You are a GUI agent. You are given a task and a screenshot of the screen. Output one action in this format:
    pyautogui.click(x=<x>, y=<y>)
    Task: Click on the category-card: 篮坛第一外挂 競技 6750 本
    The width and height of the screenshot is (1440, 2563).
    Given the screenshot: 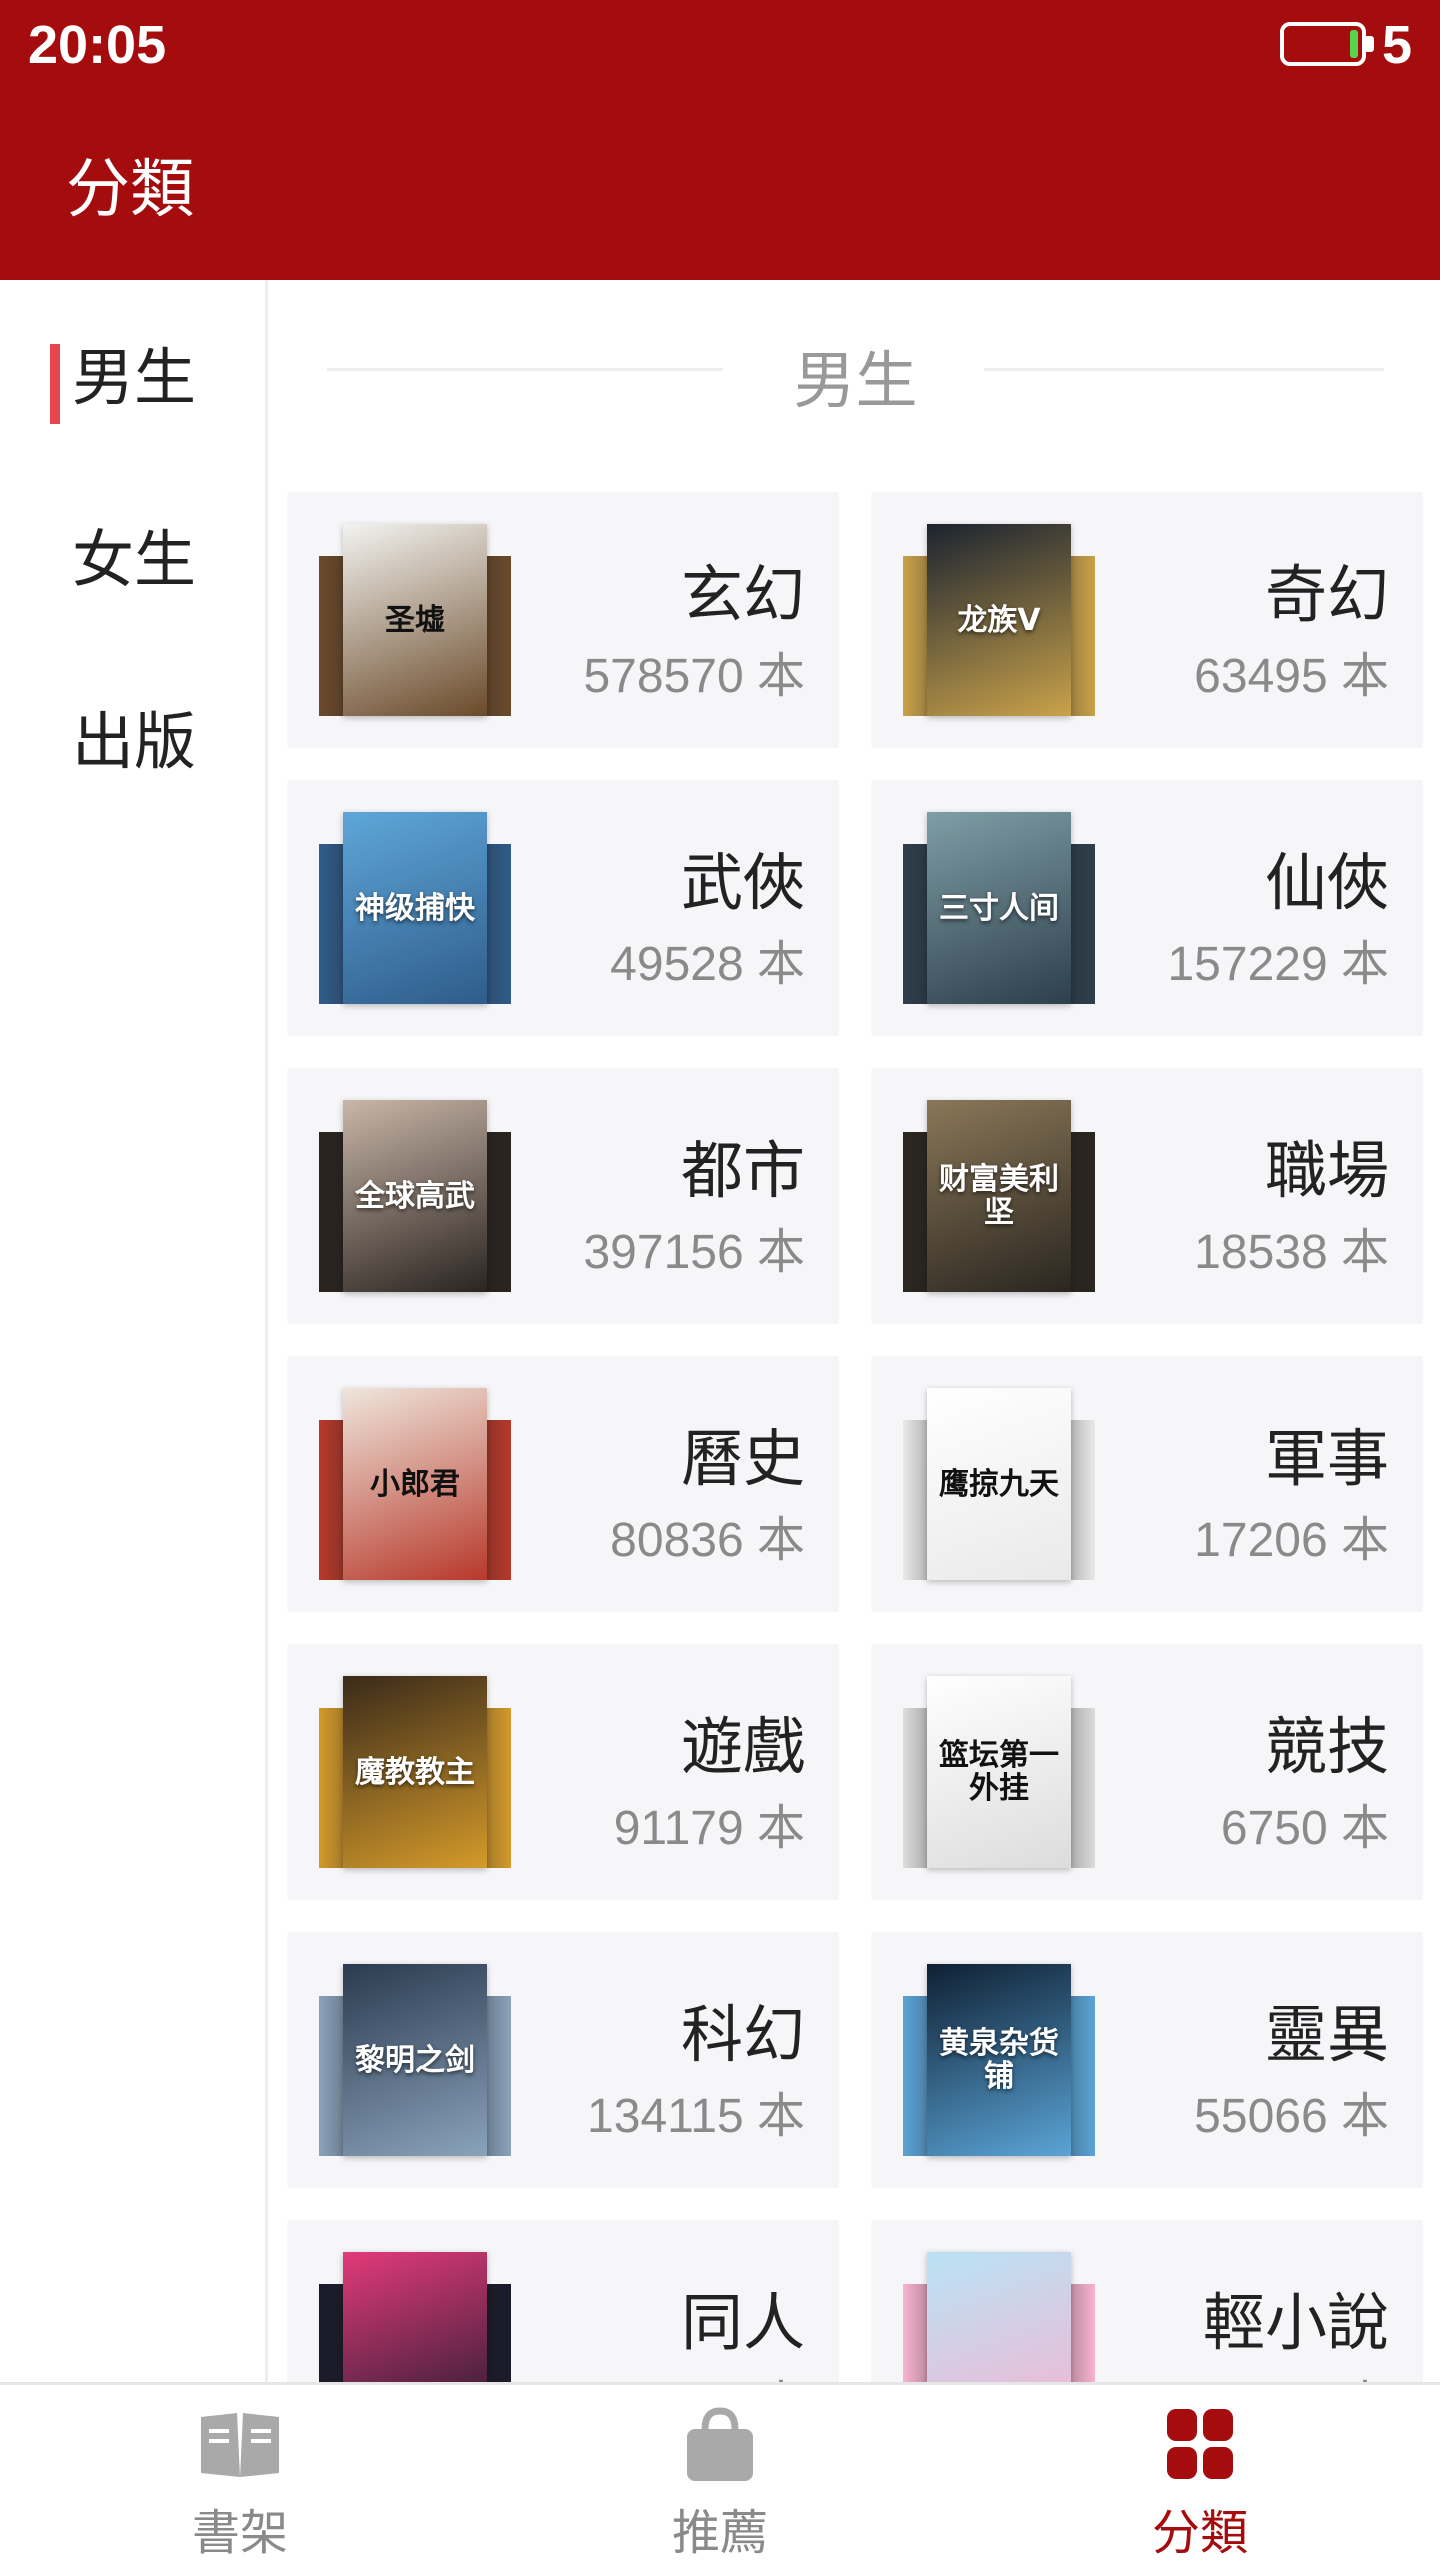 What is the action you would take?
    pyautogui.click(x=1147, y=1772)
    